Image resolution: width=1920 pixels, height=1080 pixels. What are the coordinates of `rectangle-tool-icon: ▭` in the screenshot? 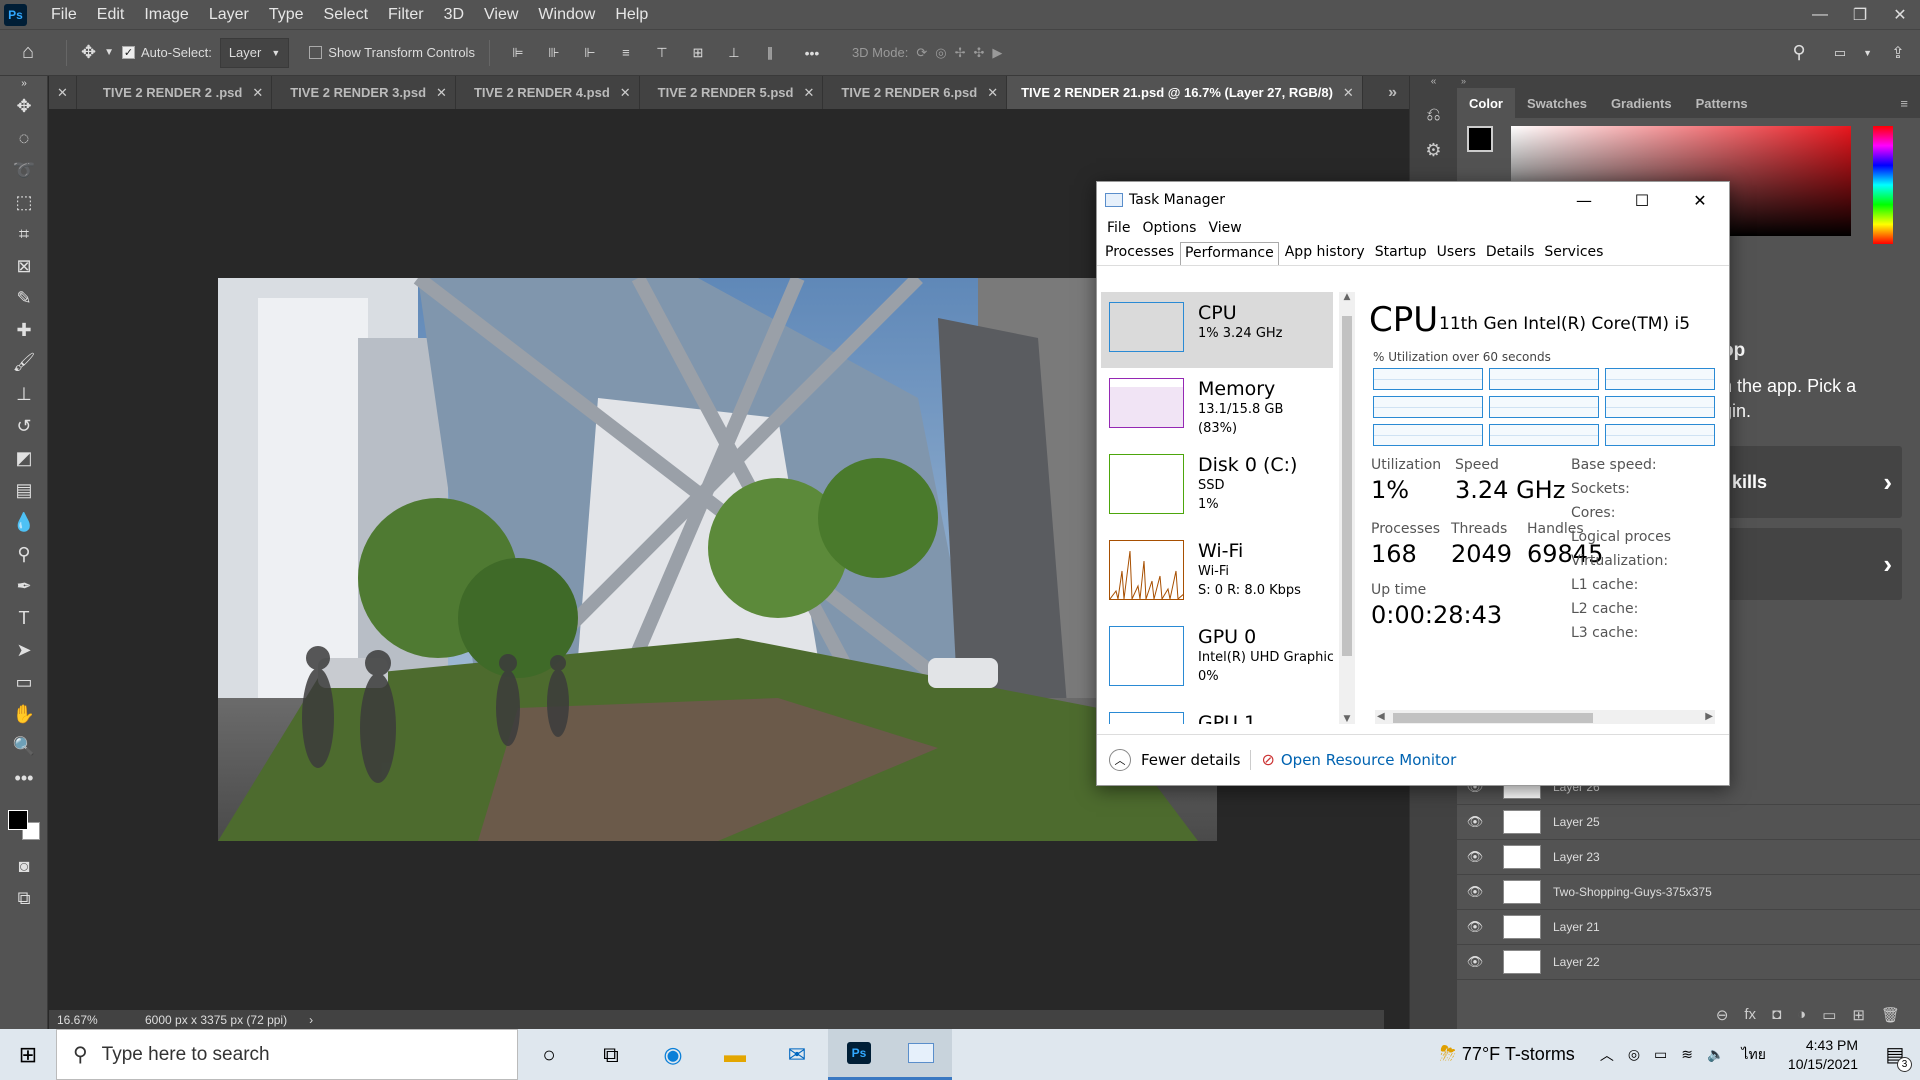 It's located at (24, 682).